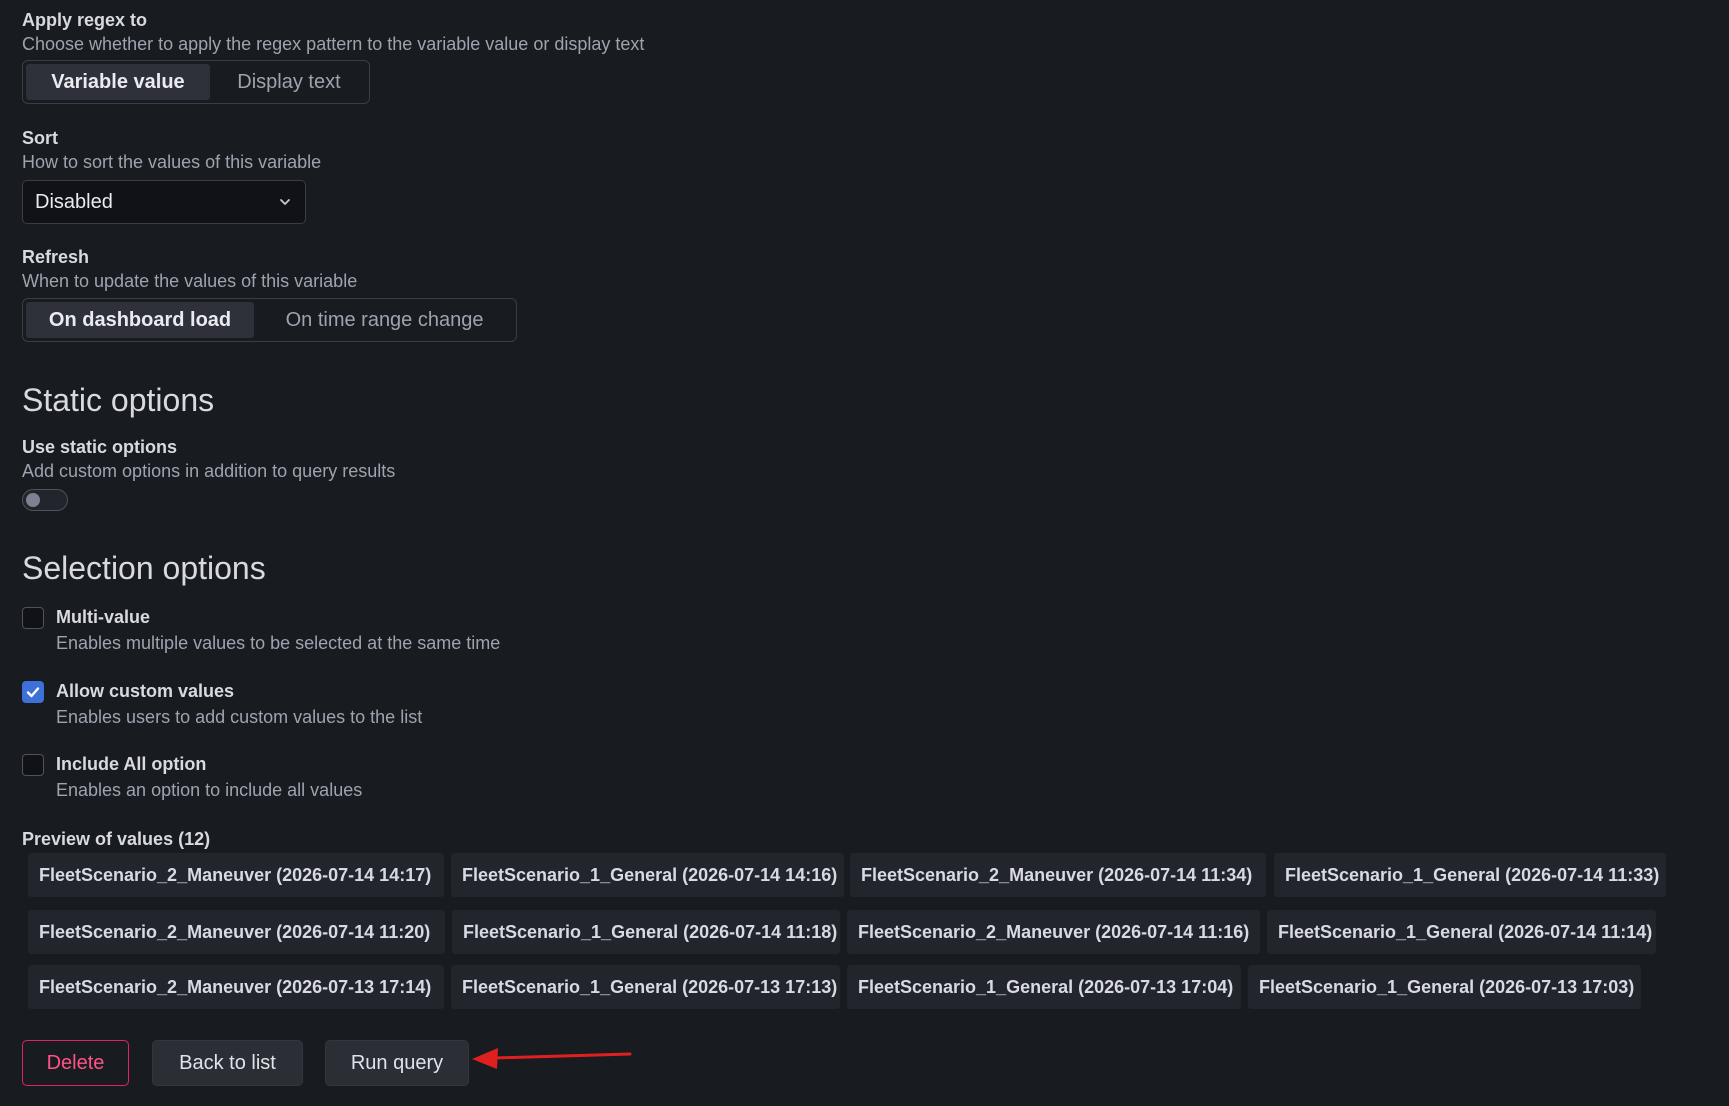  I want to click on preview-label: Preview of values (12), so click(116, 839).